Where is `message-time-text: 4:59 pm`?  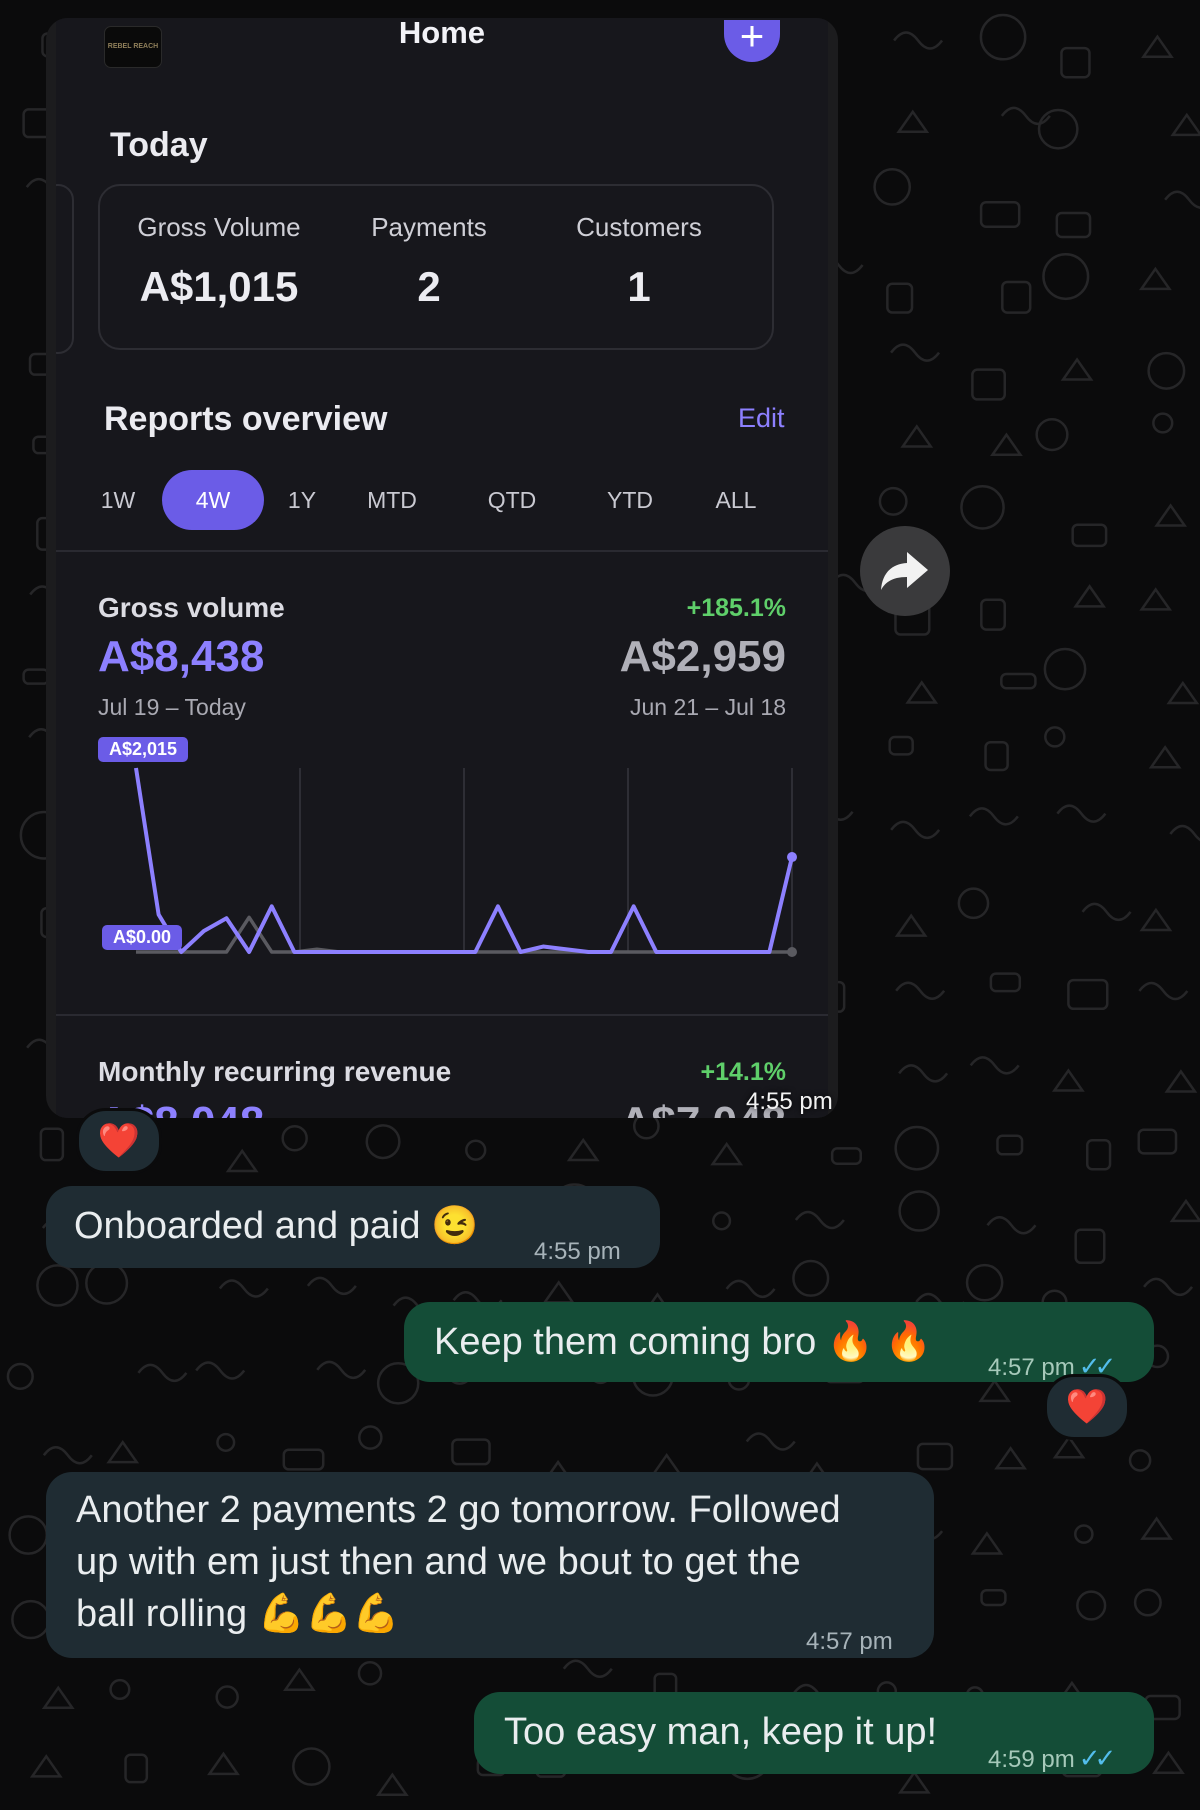 message-time-text: 4:59 pm is located at coordinates (1031, 1759).